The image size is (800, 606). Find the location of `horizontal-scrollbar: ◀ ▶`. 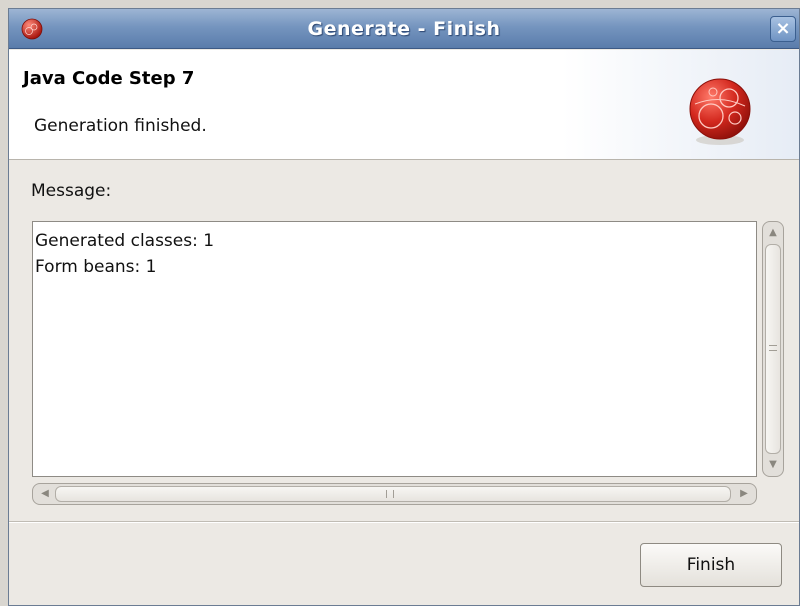

horizontal-scrollbar: ◀ ▶ is located at coordinates (394, 494).